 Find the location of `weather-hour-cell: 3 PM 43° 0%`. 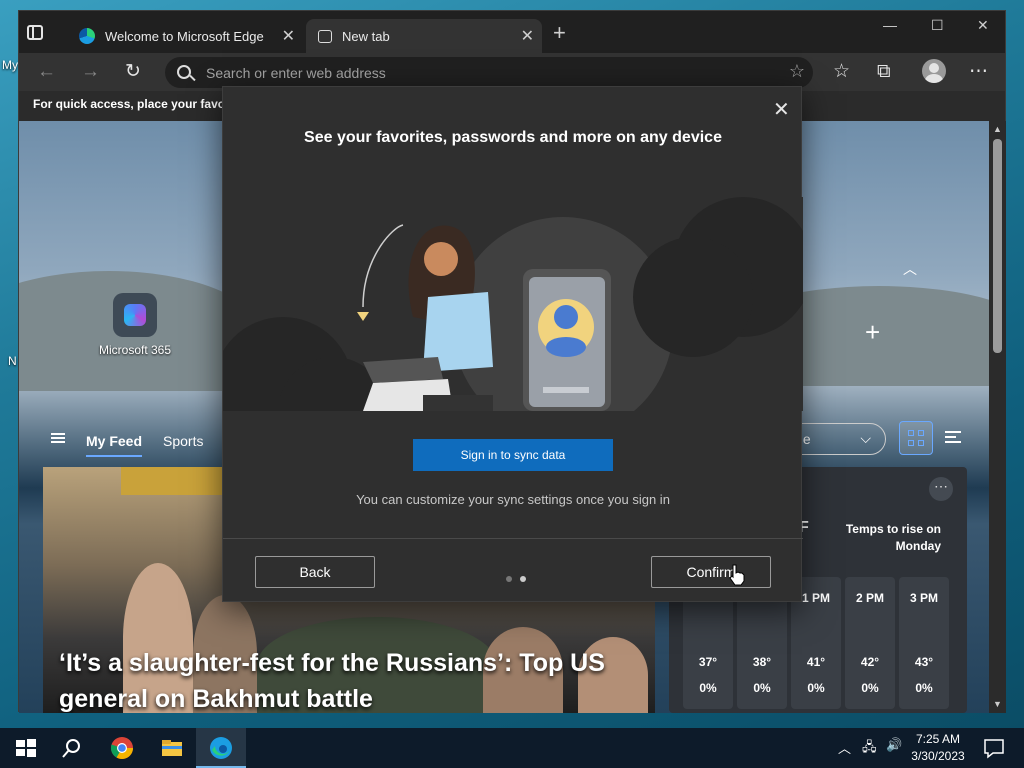

weather-hour-cell: 3 PM 43° 0% is located at coordinates (924, 643).